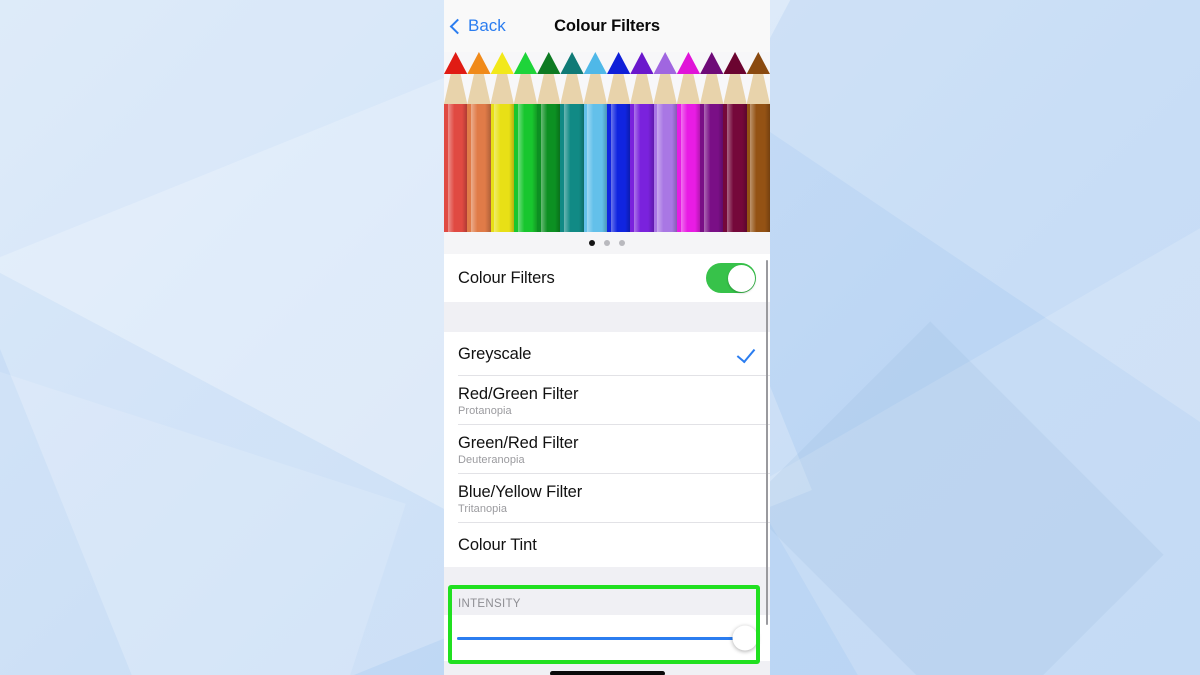 This screenshot has width=1200, height=675. What do you see at coordinates (607, 498) in the screenshot?
I see `filter-option-row: Blue/Yellow Filter Tritanopia` at bounding box center [607, 498].